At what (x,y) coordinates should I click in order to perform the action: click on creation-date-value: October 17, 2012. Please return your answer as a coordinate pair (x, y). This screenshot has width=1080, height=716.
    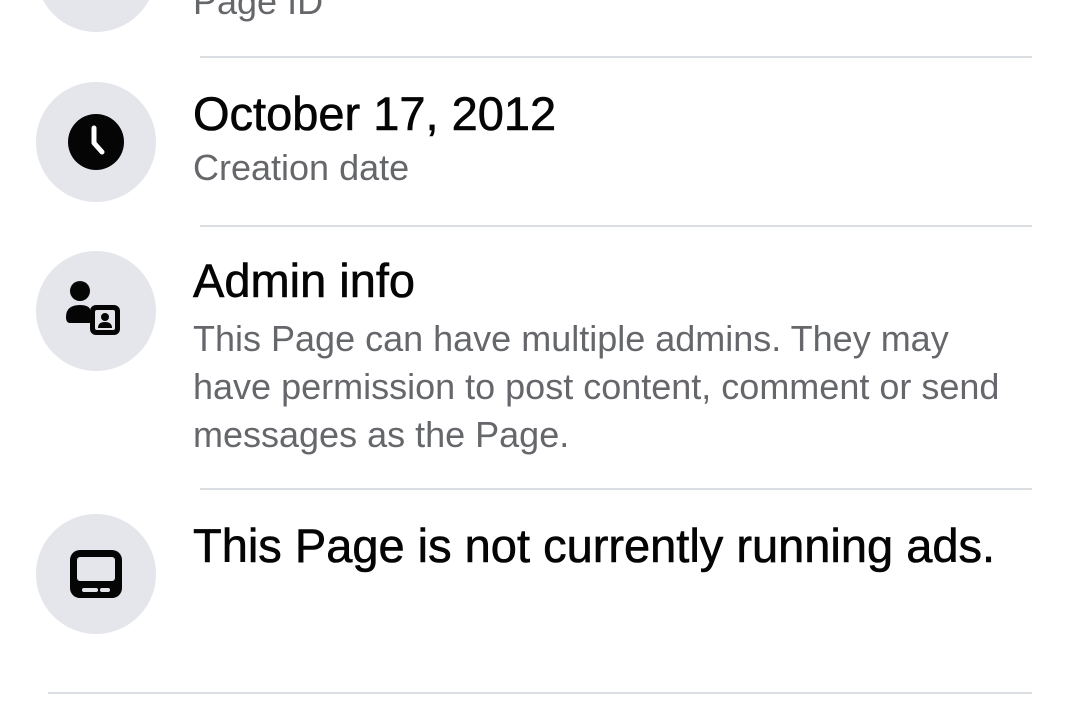
    Looking at the image, I should click on (375, 114).